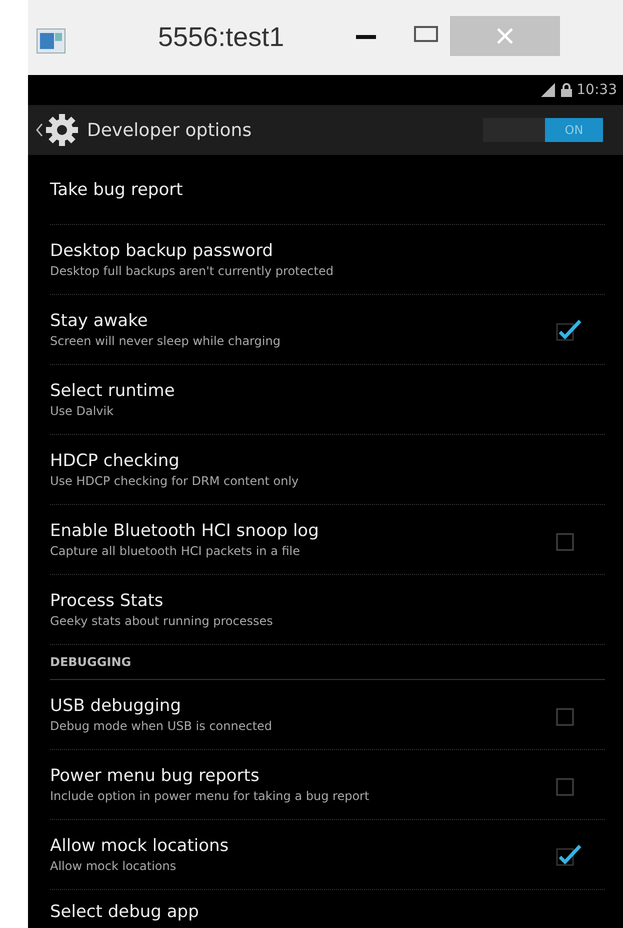  I want to click on setting-title: Process Stats, so click(327, 601).